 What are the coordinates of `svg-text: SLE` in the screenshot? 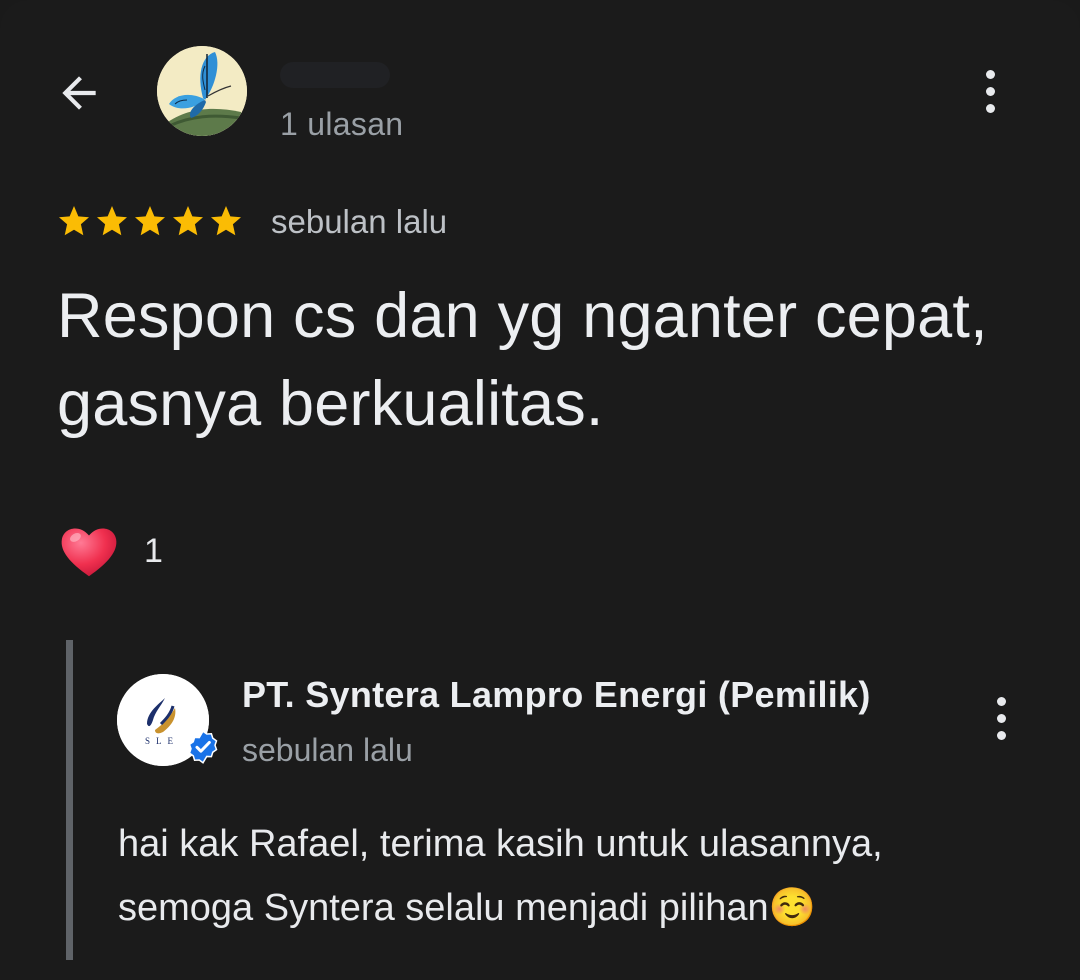 It's located at (162, 741).